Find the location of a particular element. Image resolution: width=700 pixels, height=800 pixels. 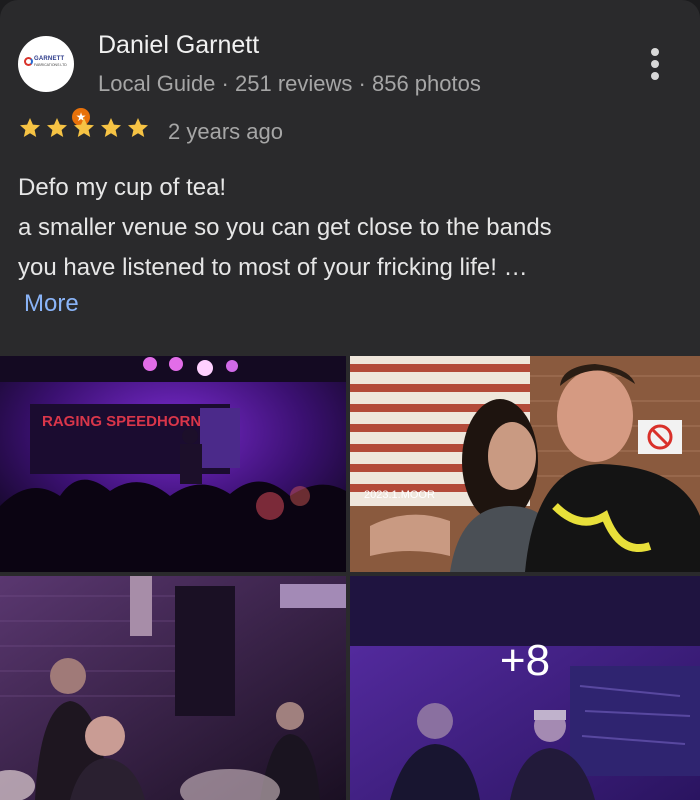

garnett-logo-icon is located at coordinates (28, 61).